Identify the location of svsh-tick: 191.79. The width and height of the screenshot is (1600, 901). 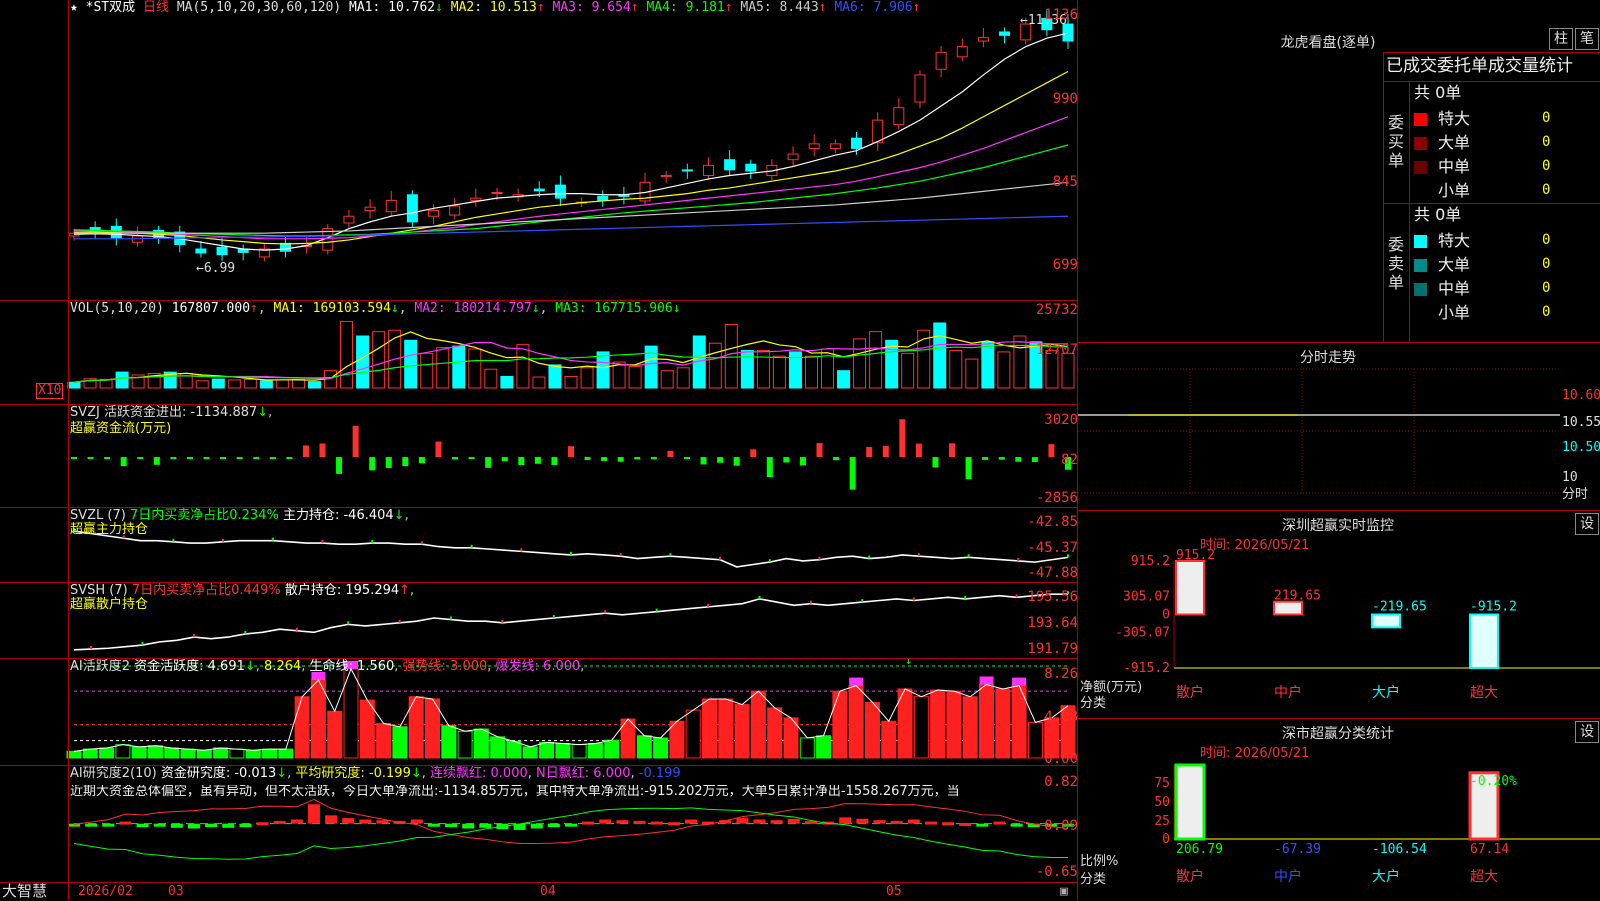
(1052, 649).